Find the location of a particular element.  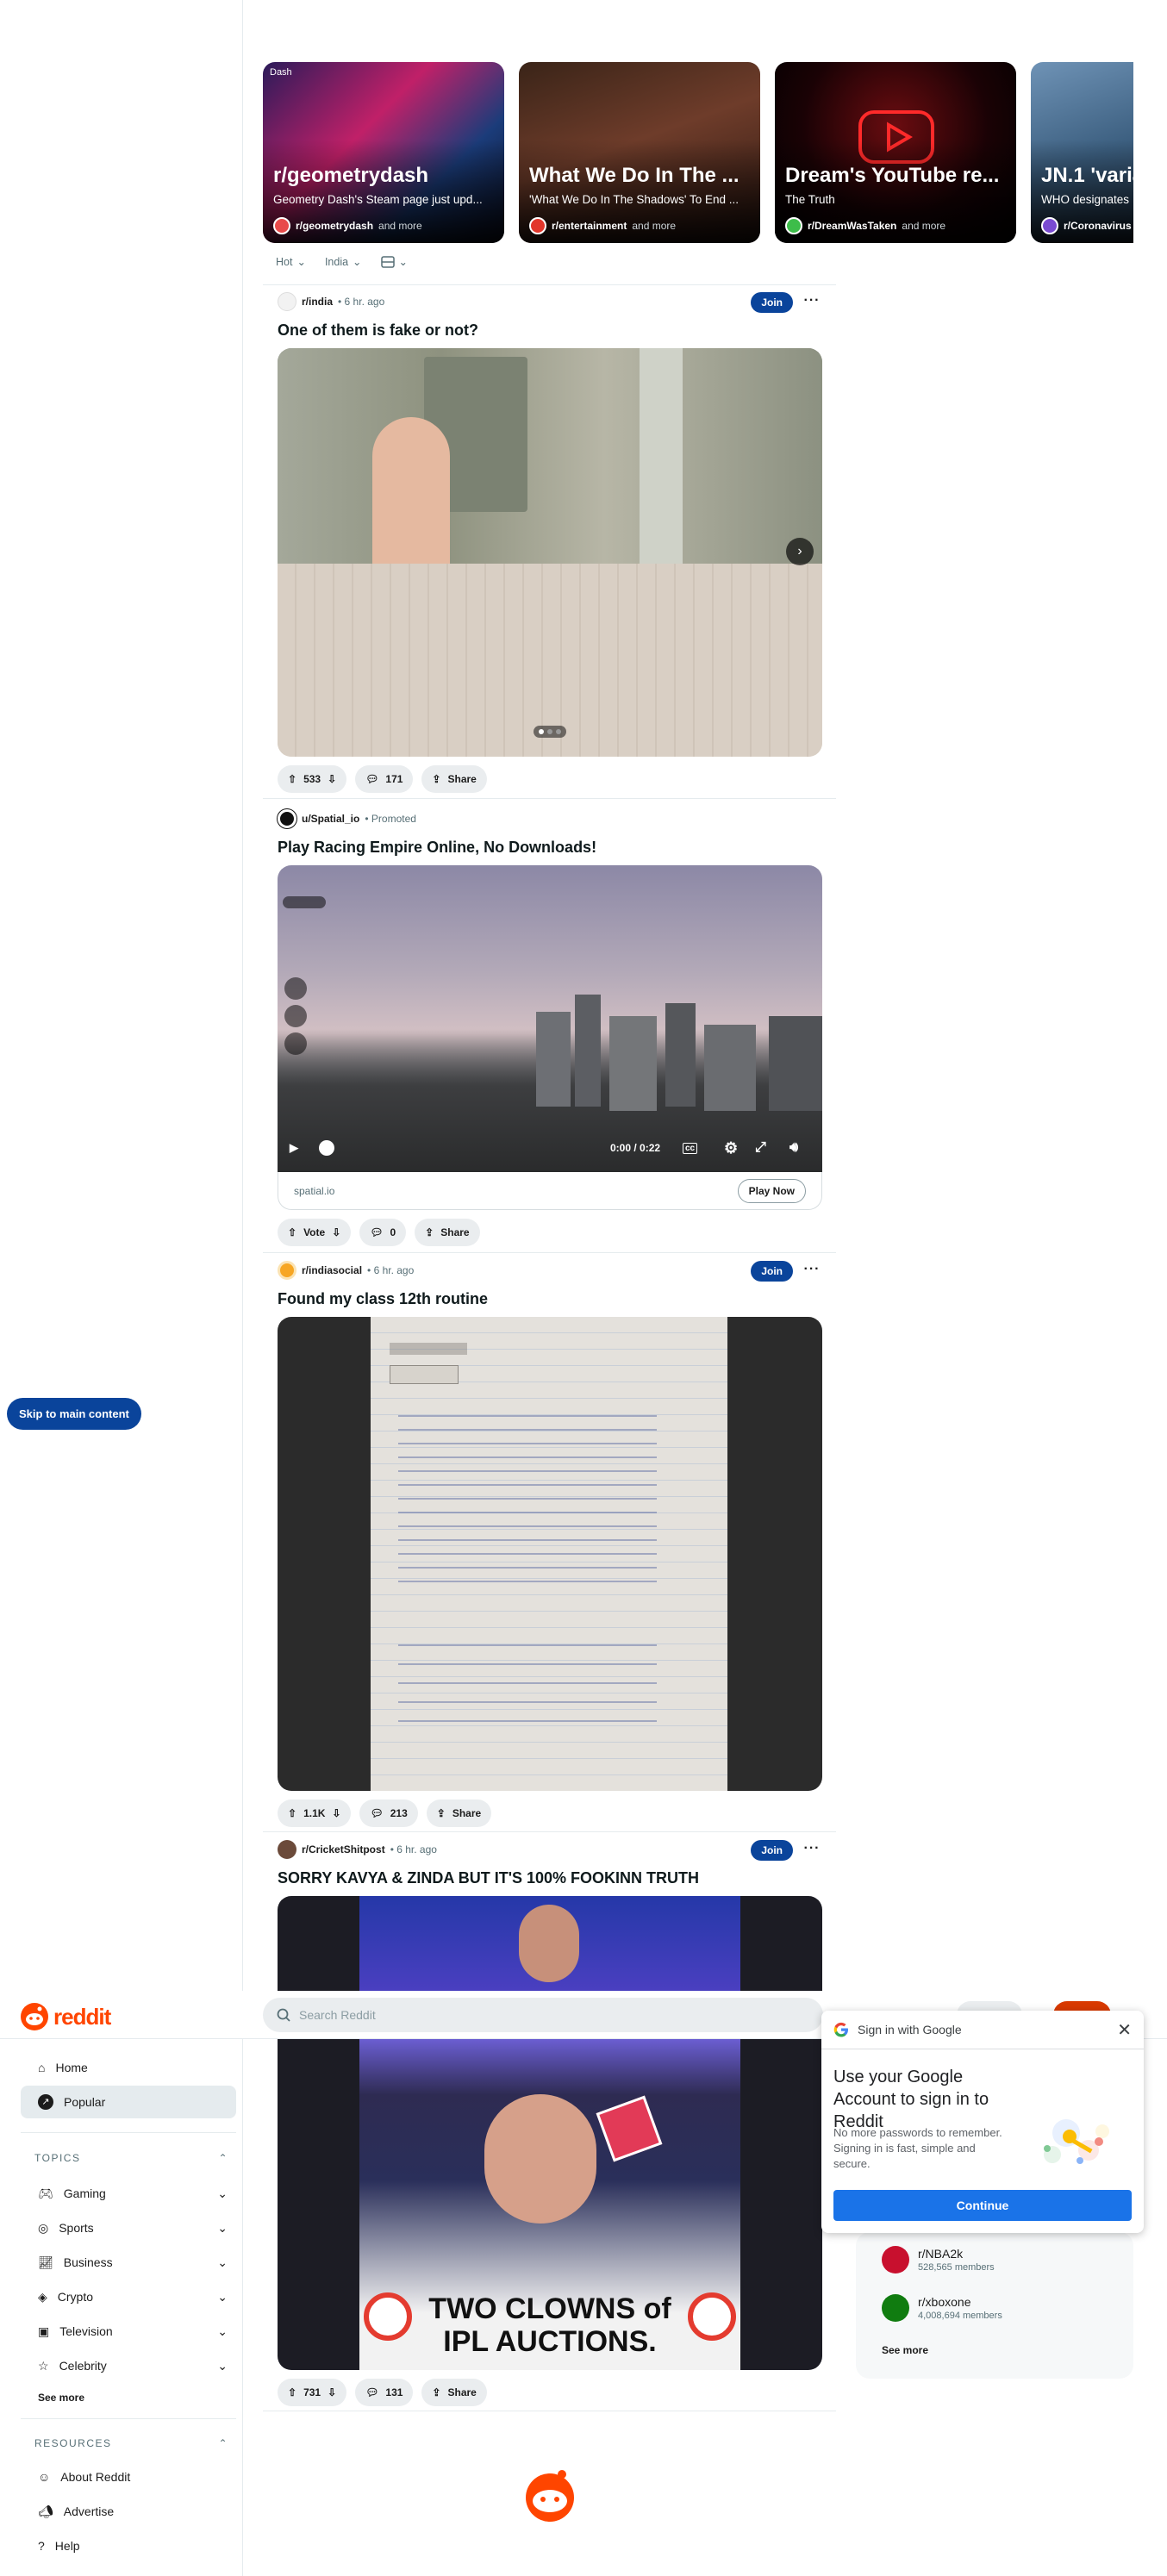

play-now-button: Play Now is located at coordinates (771, 1190).